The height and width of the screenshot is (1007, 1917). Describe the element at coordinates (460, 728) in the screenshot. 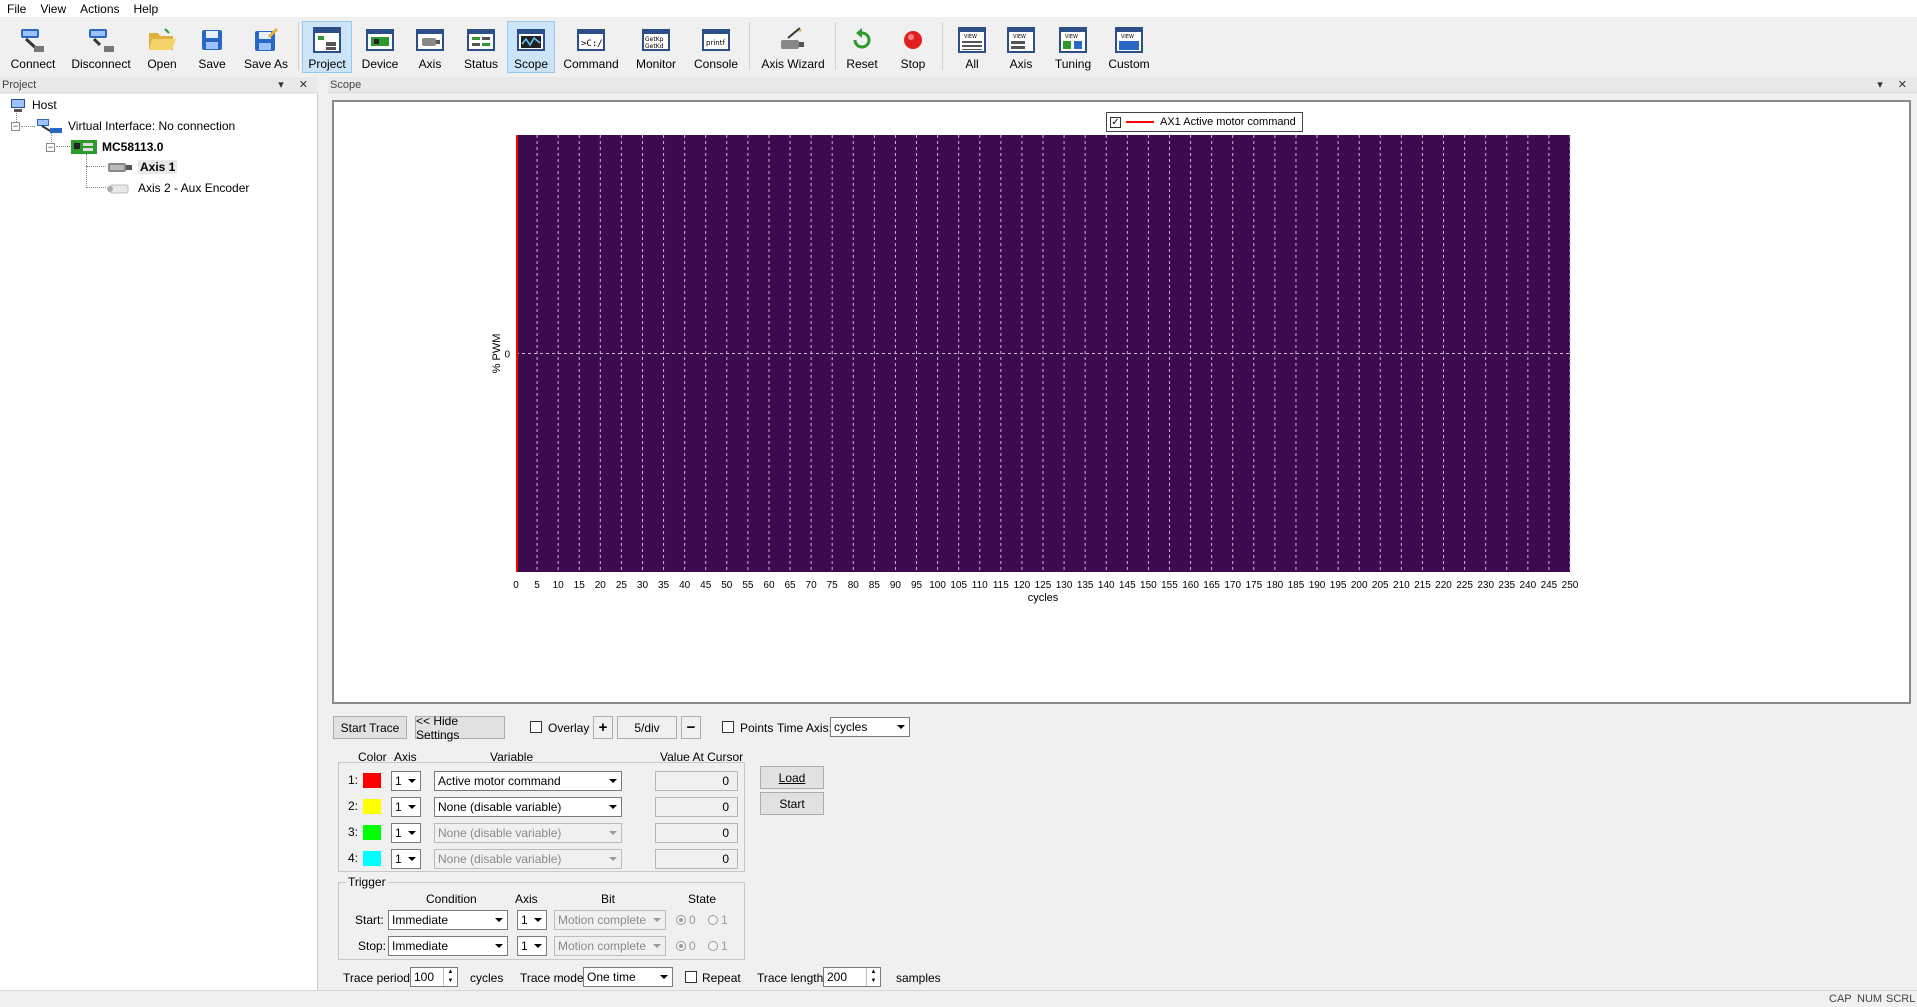

I see `hide-settings-button: << Hide Settings` at that location.